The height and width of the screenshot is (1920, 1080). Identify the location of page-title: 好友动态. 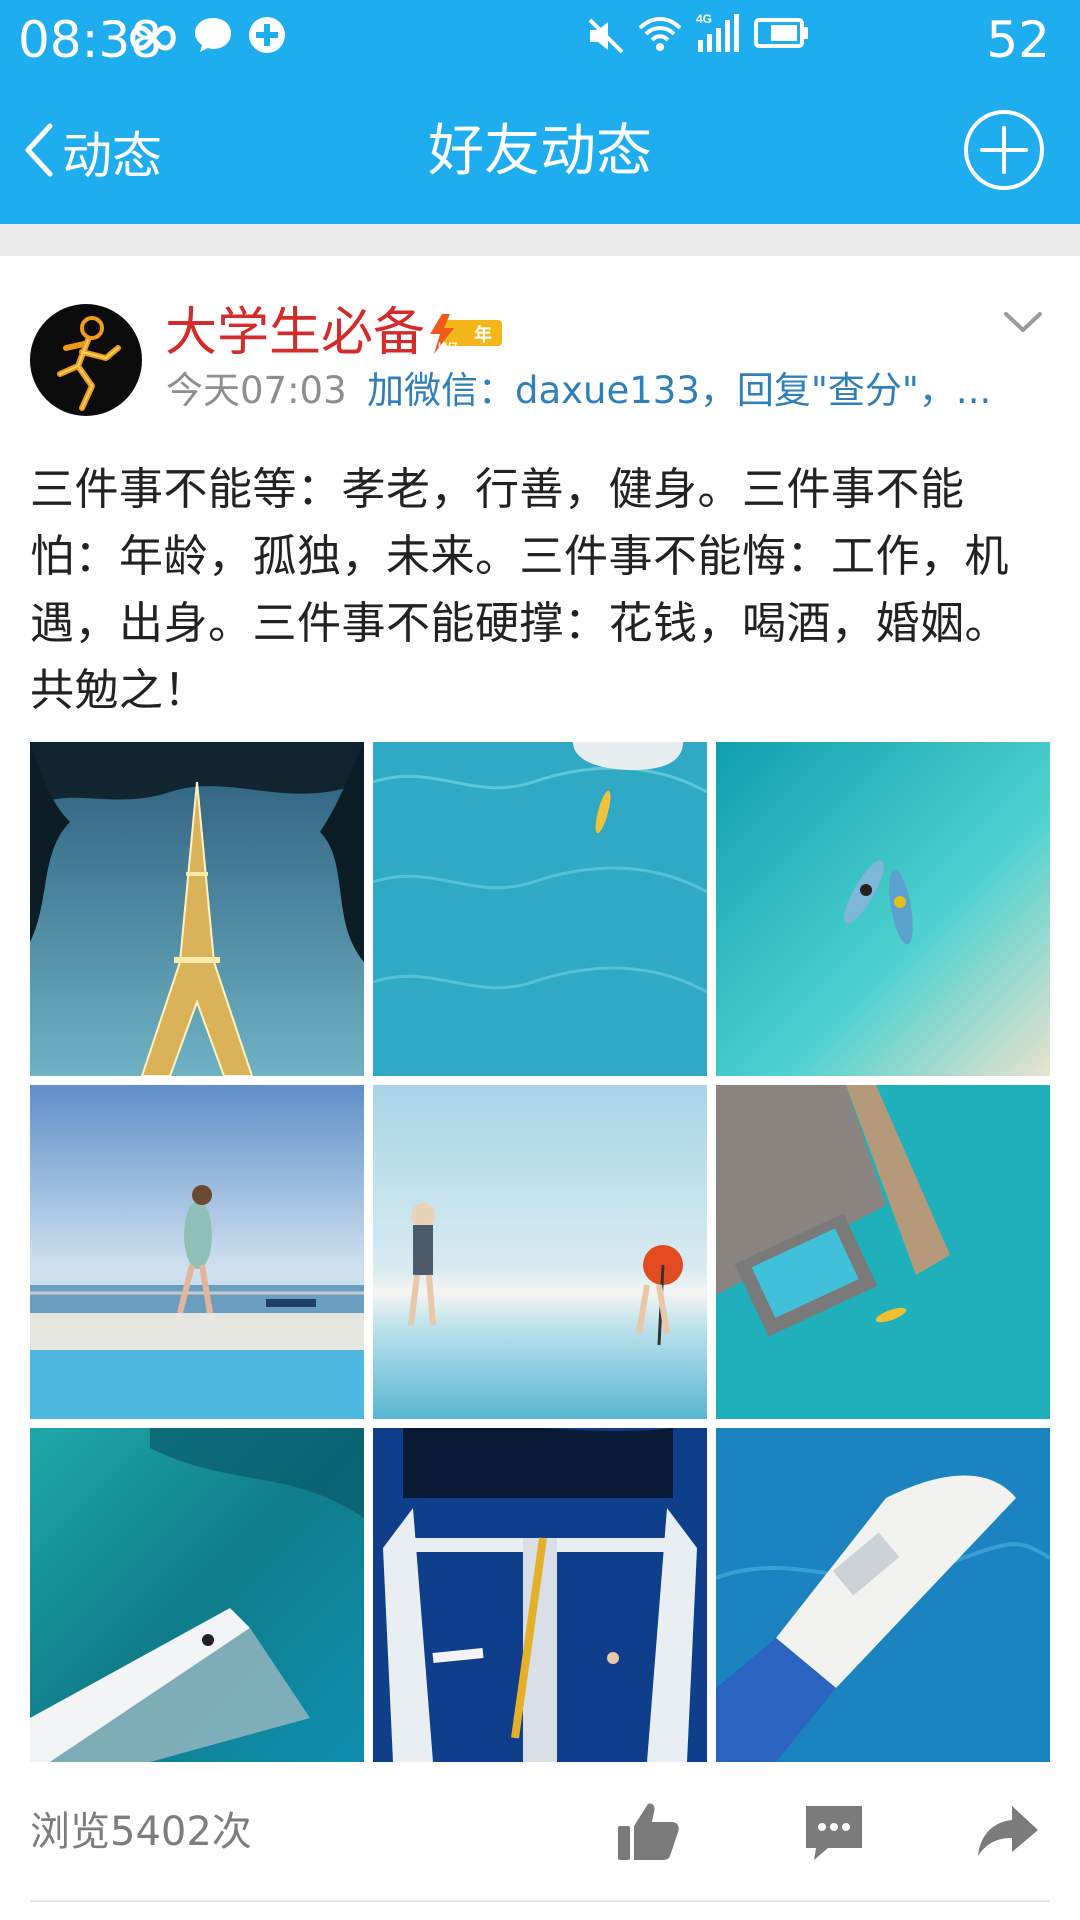
(540, 151).